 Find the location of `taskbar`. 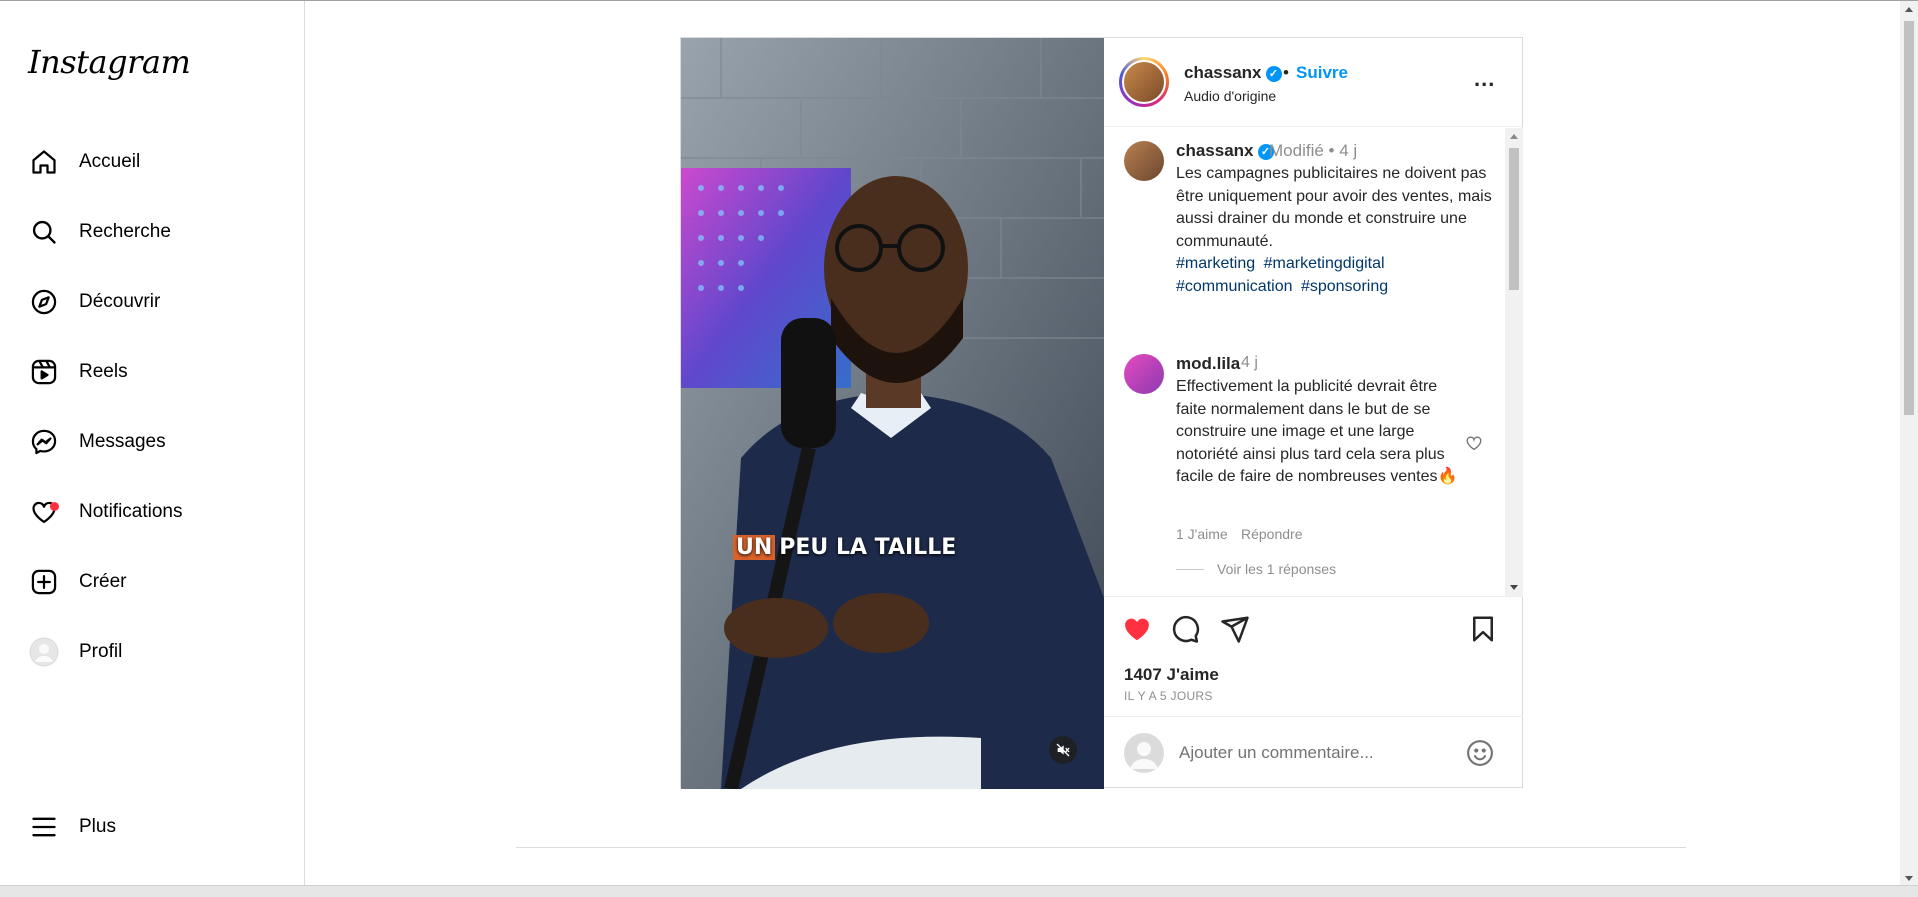

taskbar is located at coordinates (959, 891).